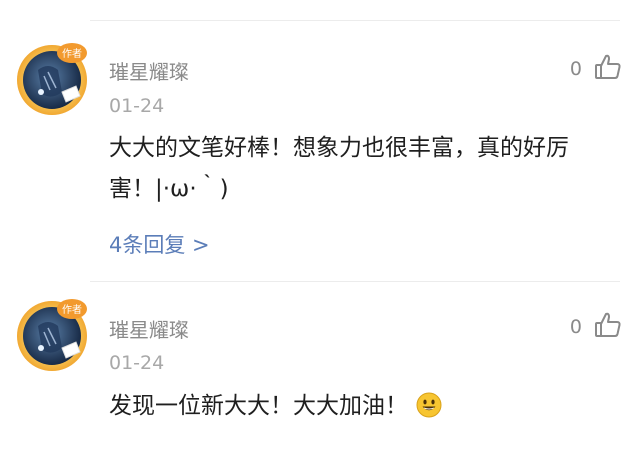 This screenshot has height=454, width=640. I want to click on comment-text: 发现一位新大大！大大加油！, so click(258, 406).